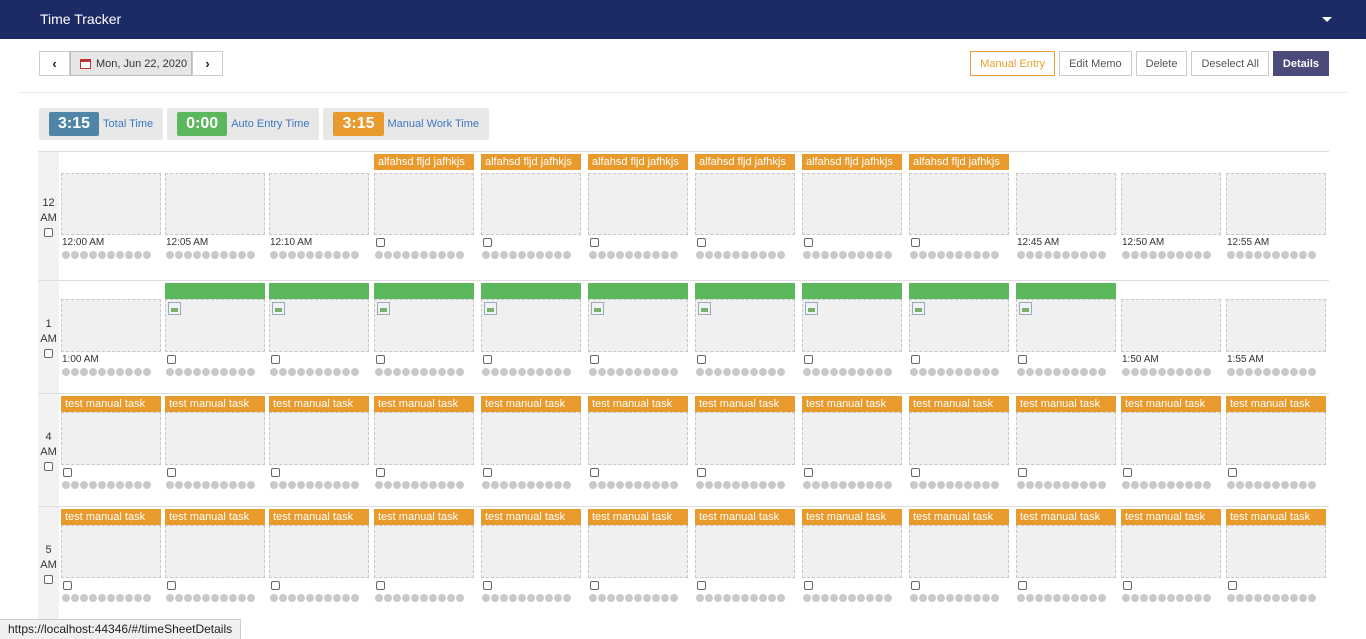  I want to click on time-slot: 12:10 AM, so click(319, 216).